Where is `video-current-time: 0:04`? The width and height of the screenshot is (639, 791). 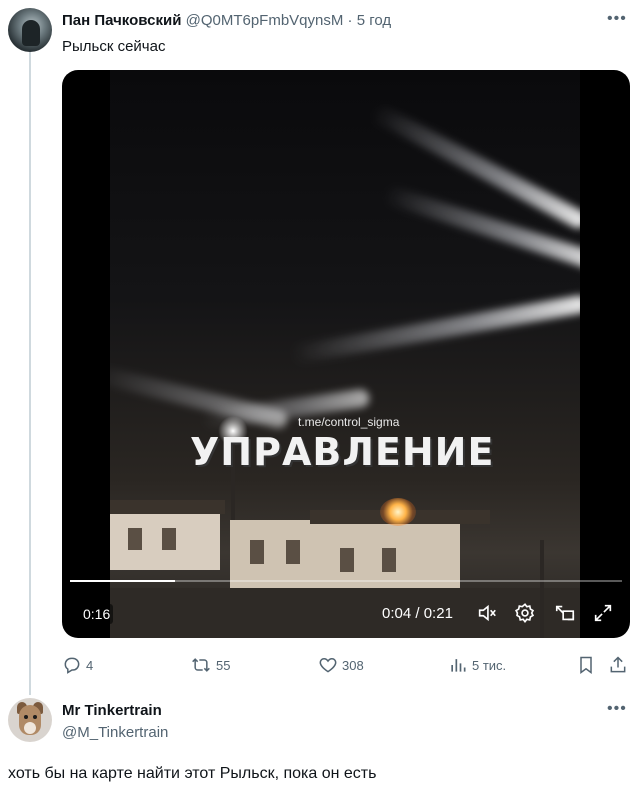
video-current-time: 0:04 is located at coordinates (397, 613).